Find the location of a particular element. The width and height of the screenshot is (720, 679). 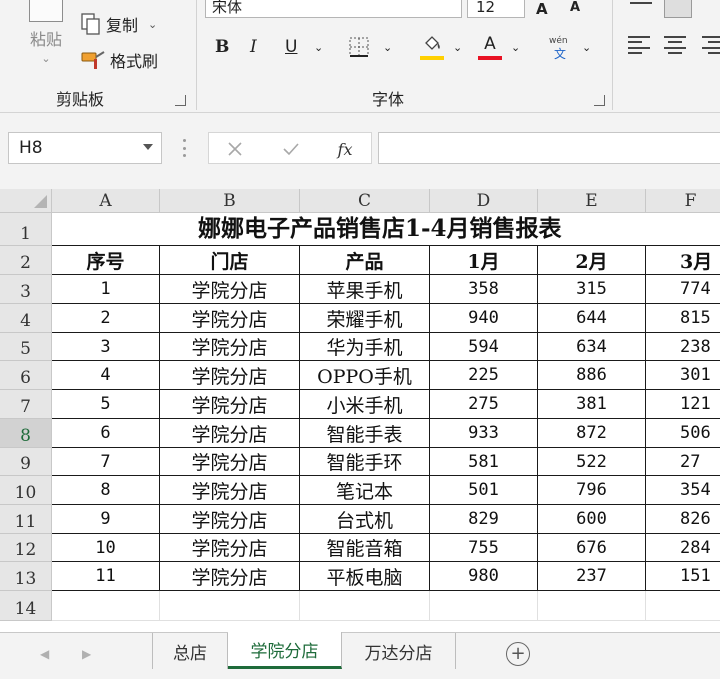

align-left-button is located at coordinates (639, 45).